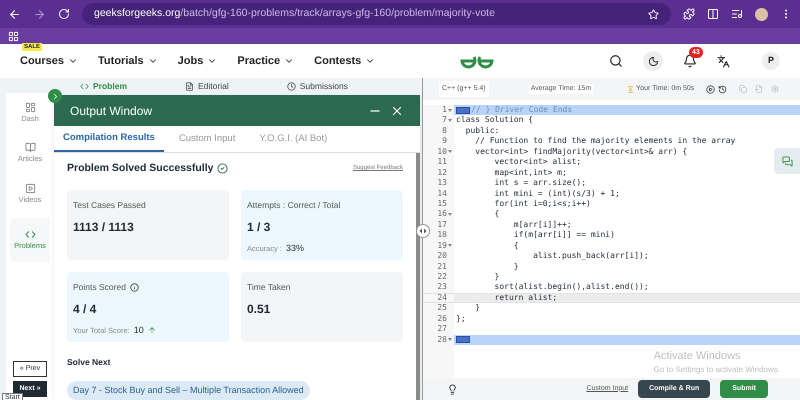  I want to click on line-number: 18, so click(442, 235).